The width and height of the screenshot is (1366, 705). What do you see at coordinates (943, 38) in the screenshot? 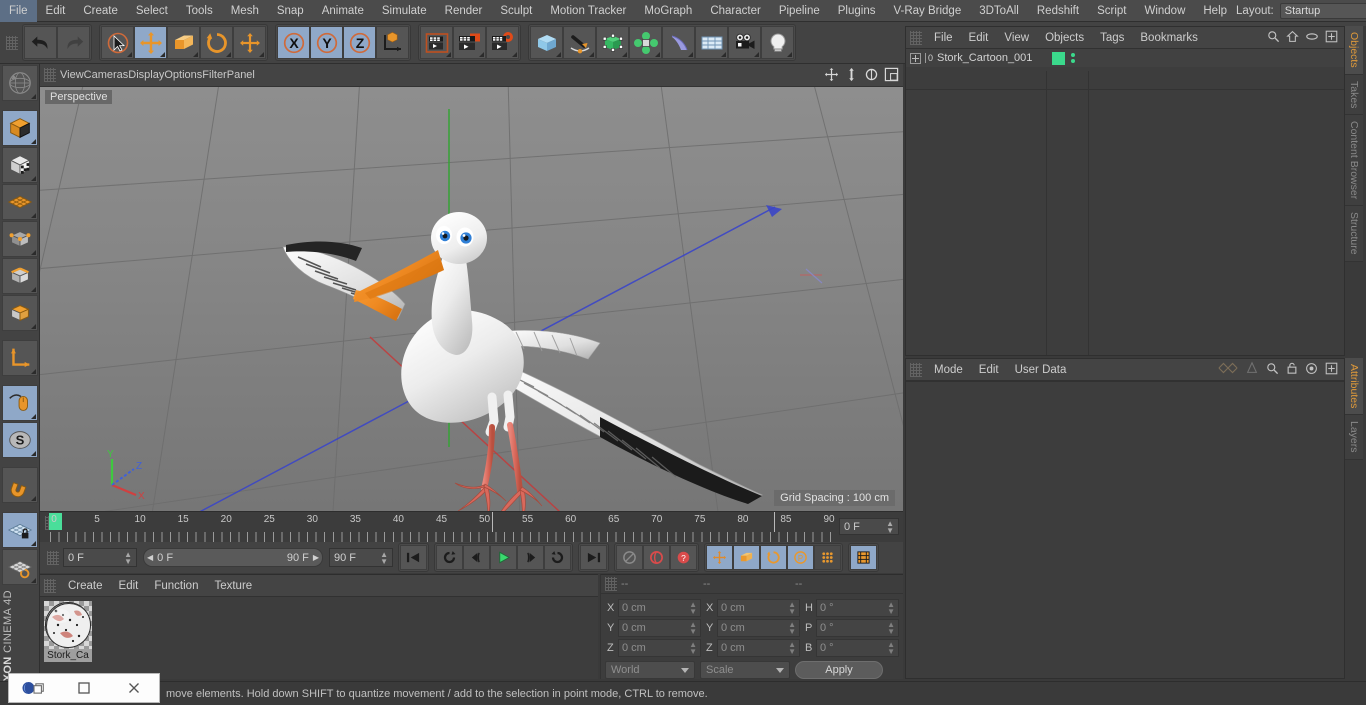
I see `object-menu-item-file: File` at bounding box center [943, 38].